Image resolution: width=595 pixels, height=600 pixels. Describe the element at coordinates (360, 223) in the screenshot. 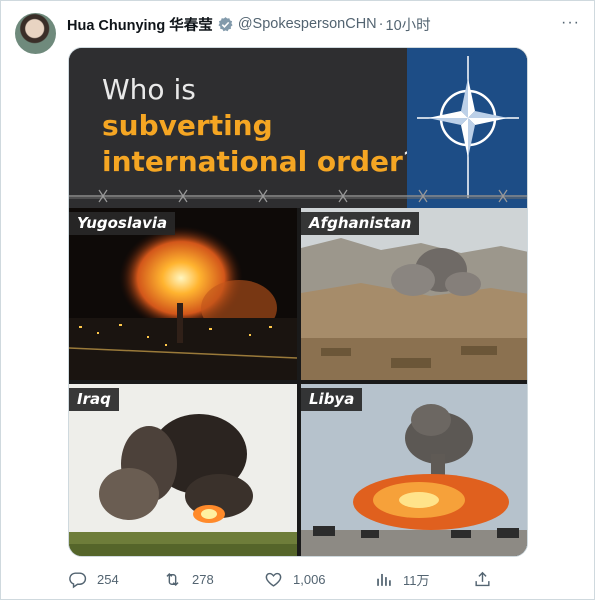

I see `country-label: Afghanistan` at that location.